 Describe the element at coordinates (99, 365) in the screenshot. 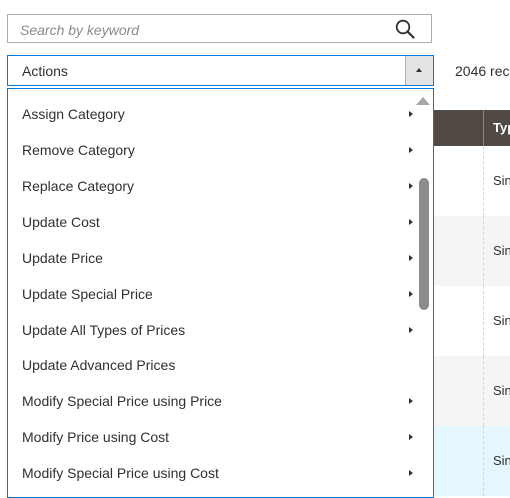

I see `menu-item-label: Update Advanced Prices` at that location.